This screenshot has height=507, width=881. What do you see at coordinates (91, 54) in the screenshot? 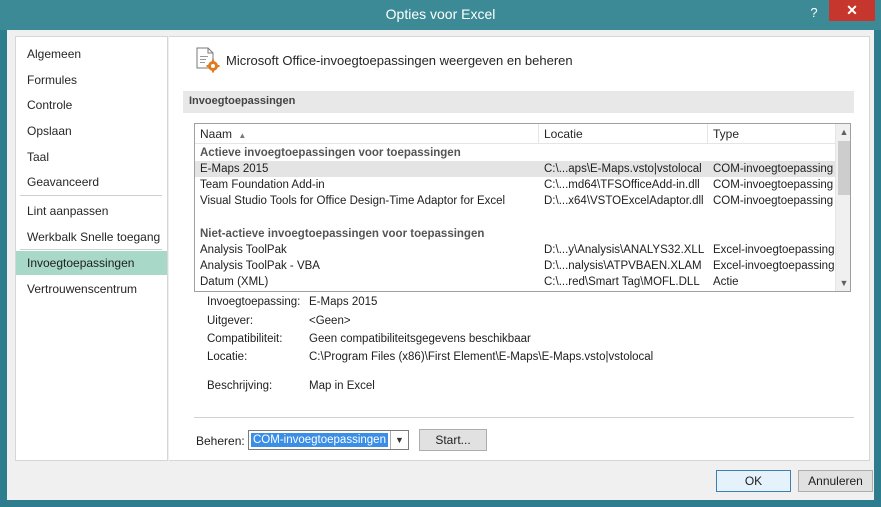
I see `sidebar-item-algemeen: Algemeen` at bounding box center [91, 54].